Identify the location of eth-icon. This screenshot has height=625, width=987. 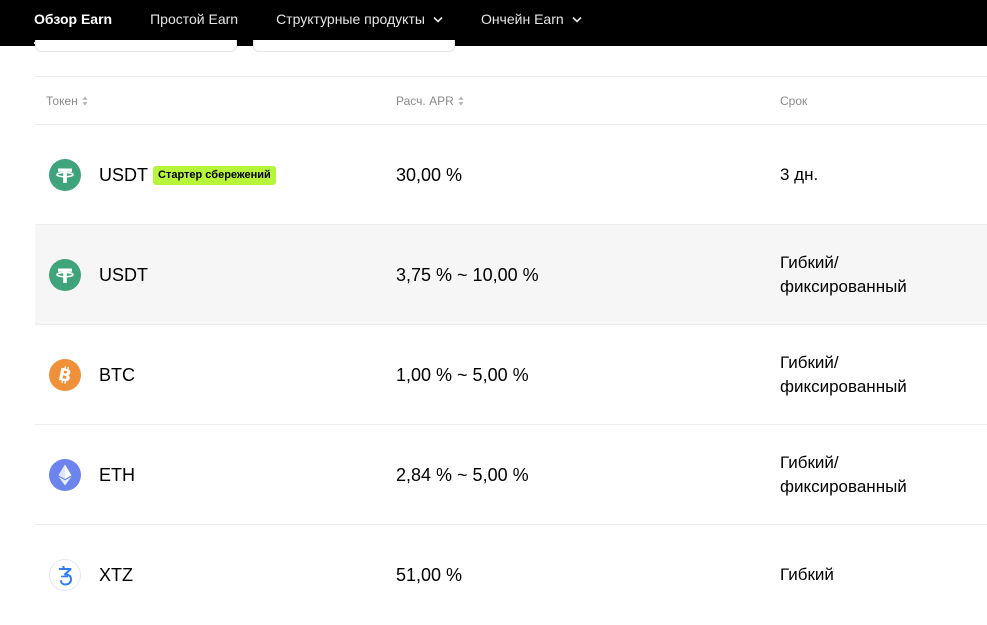
(65, 475).